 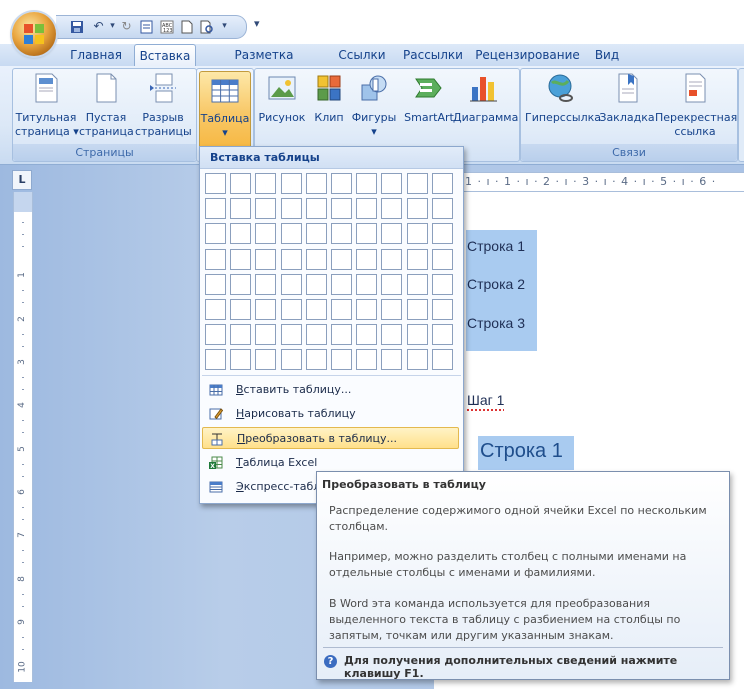 What do you see at coordinates (23, 447) in the screenshot?
I see `vertical-ruler: 1 2 3 4 5 6 7 8 9 10` at bounding box center [23, 447].